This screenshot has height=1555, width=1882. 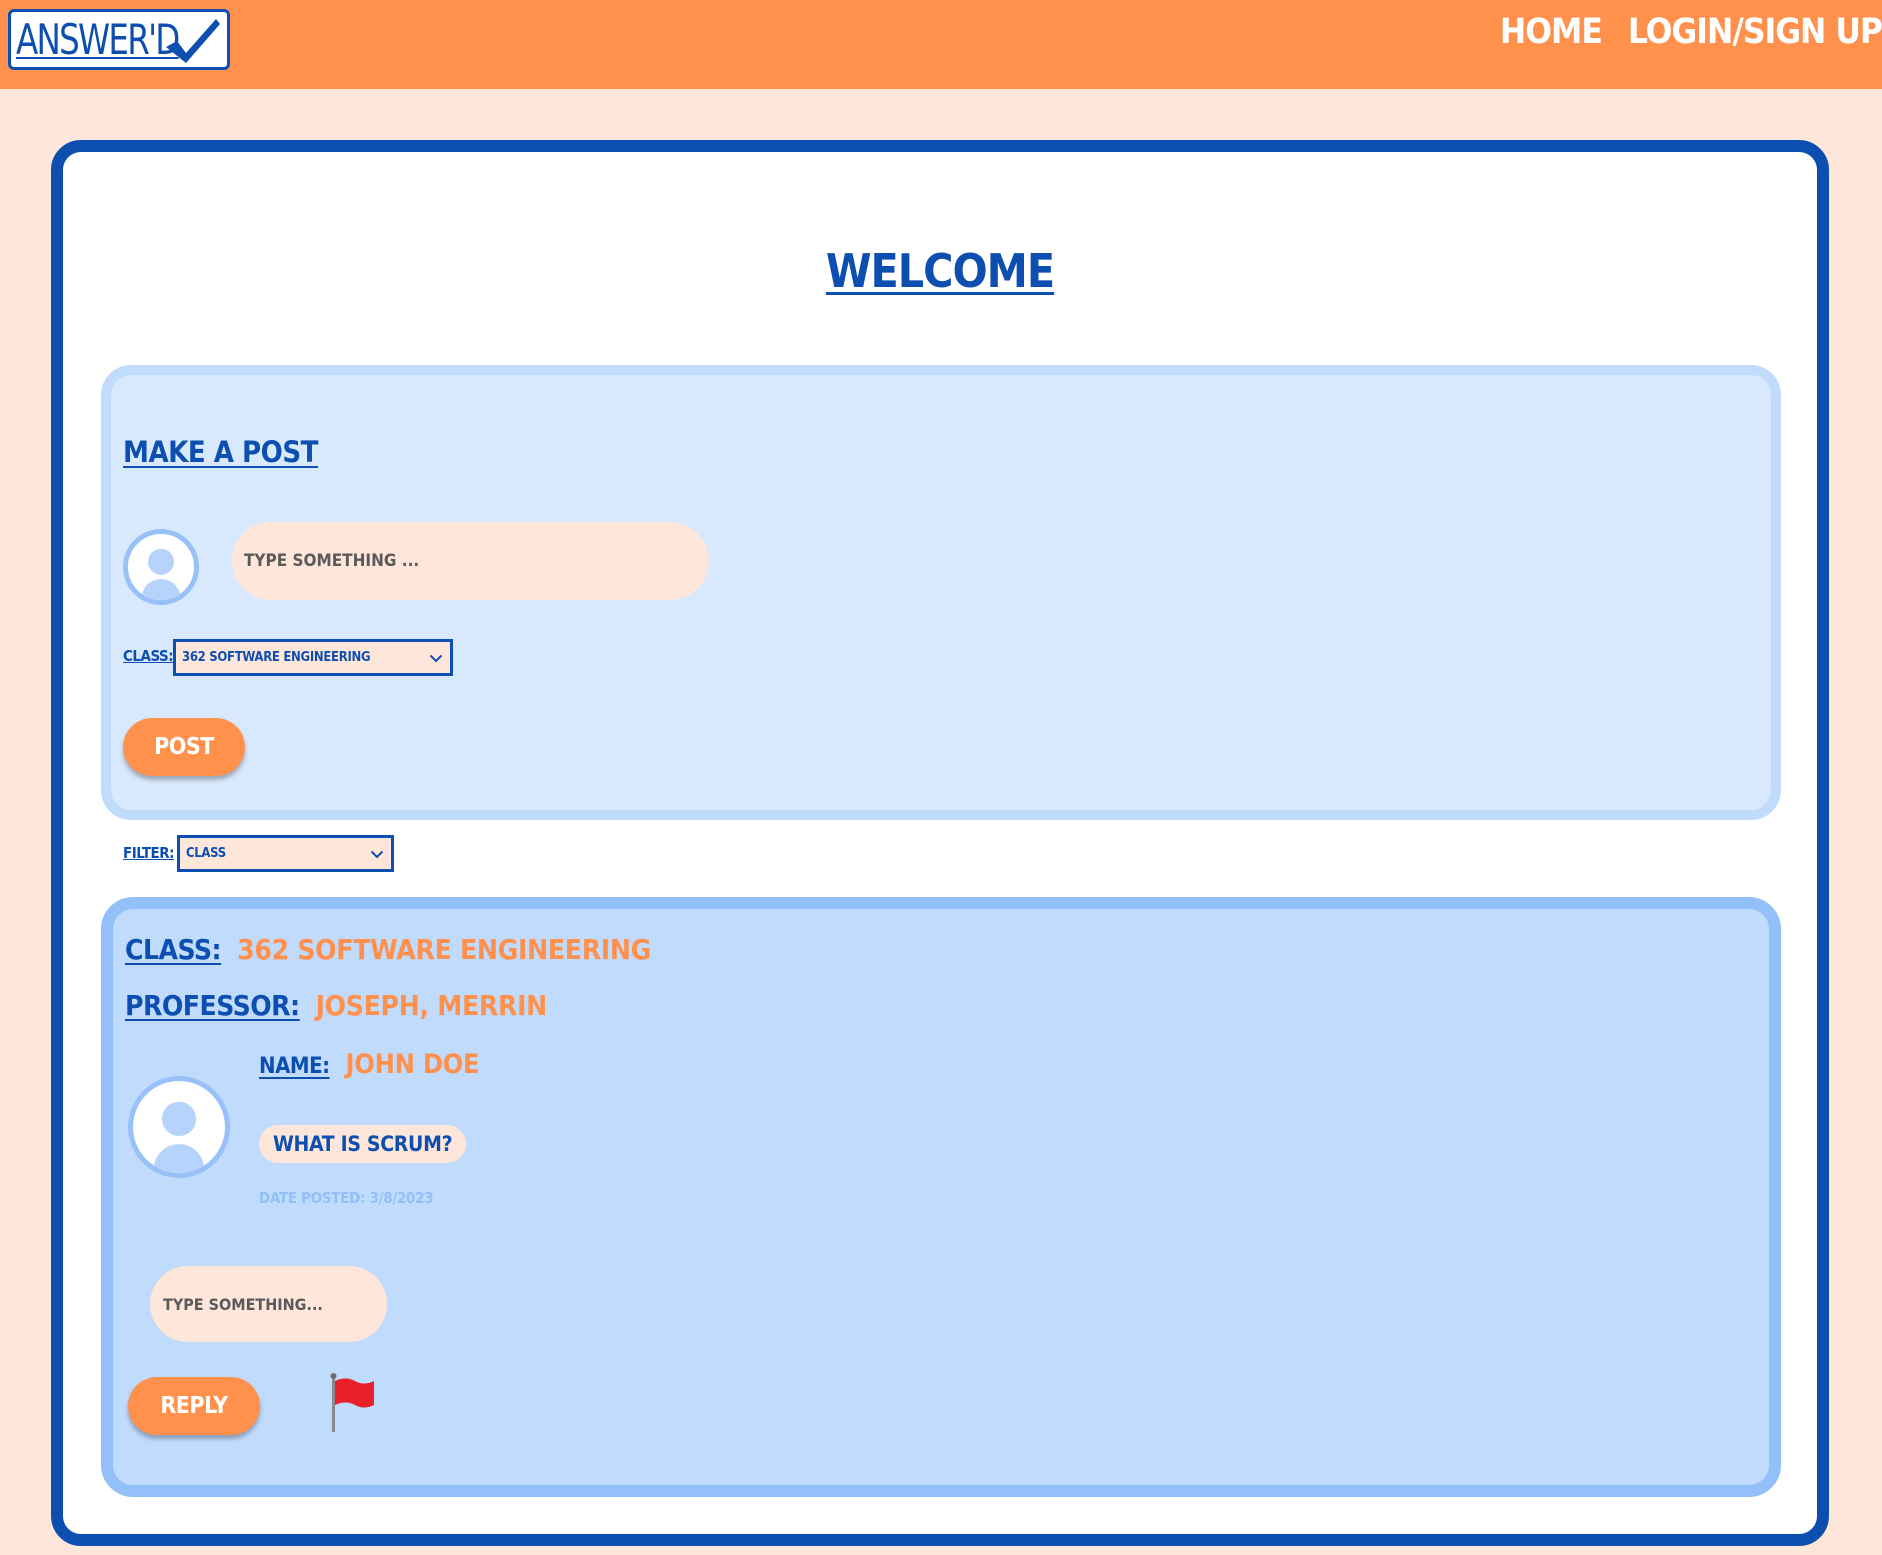 I want to click on post-professor-value: JOSEPH, MERRIN, so click(x=431, y=1005).